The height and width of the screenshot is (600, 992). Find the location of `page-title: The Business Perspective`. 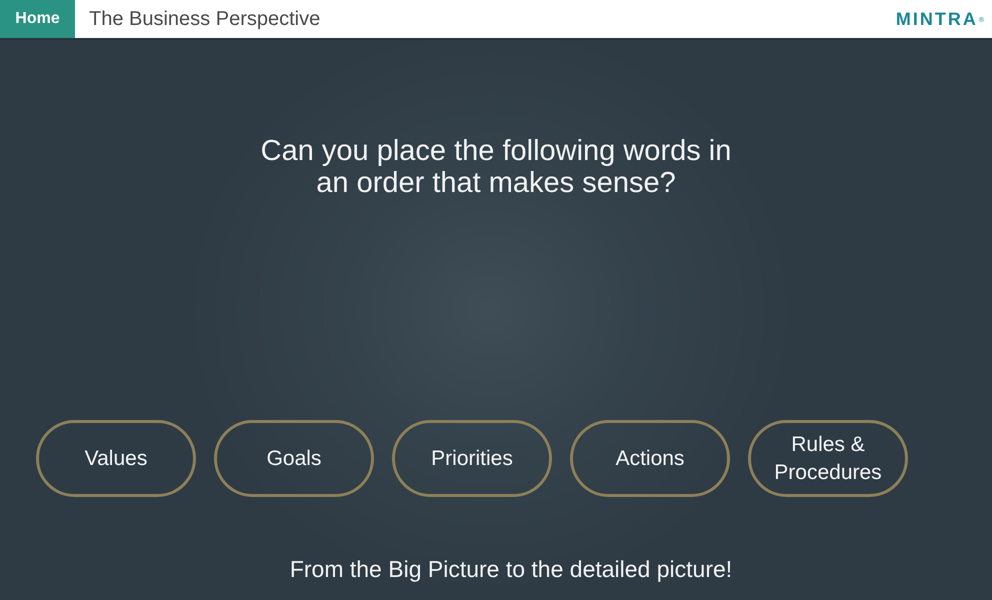

page-title: The Business Perspective is located at coordinates (204, 19).